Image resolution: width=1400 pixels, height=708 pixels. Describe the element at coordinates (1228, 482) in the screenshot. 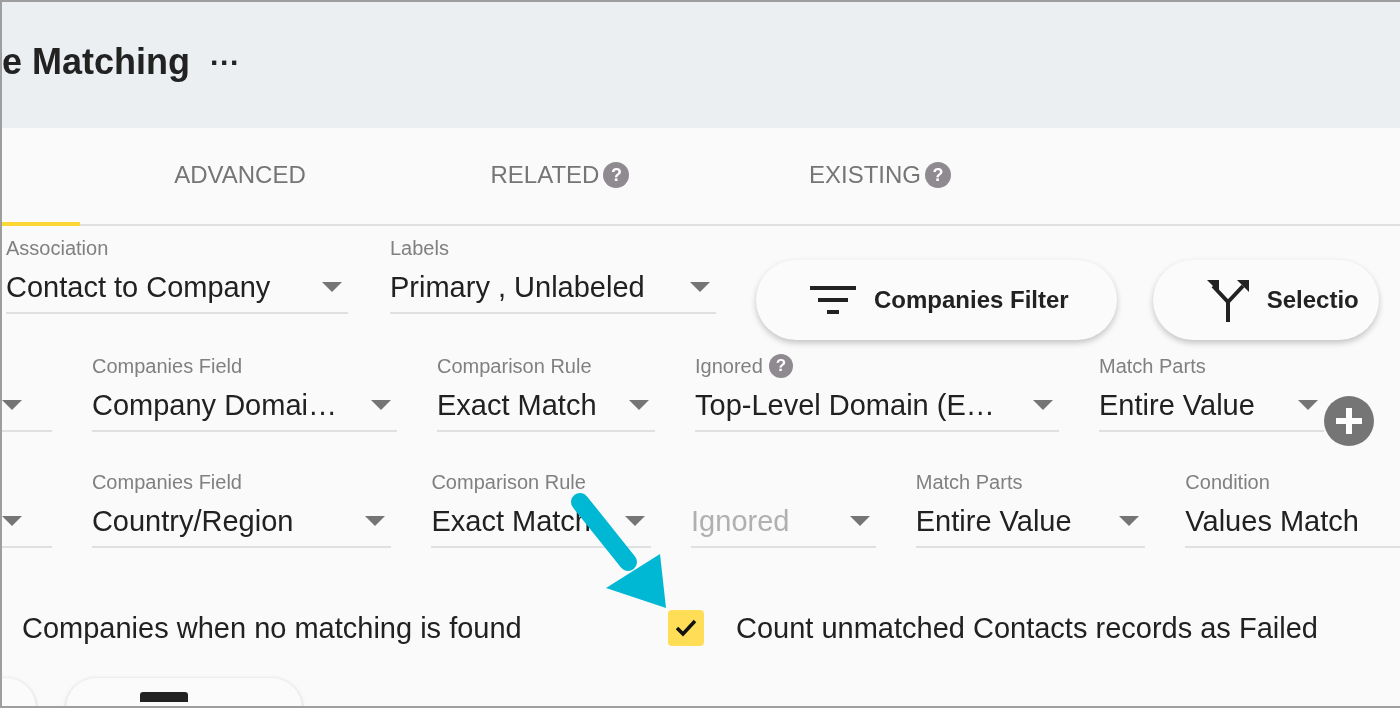

I see `field-label: Condition` at that location.